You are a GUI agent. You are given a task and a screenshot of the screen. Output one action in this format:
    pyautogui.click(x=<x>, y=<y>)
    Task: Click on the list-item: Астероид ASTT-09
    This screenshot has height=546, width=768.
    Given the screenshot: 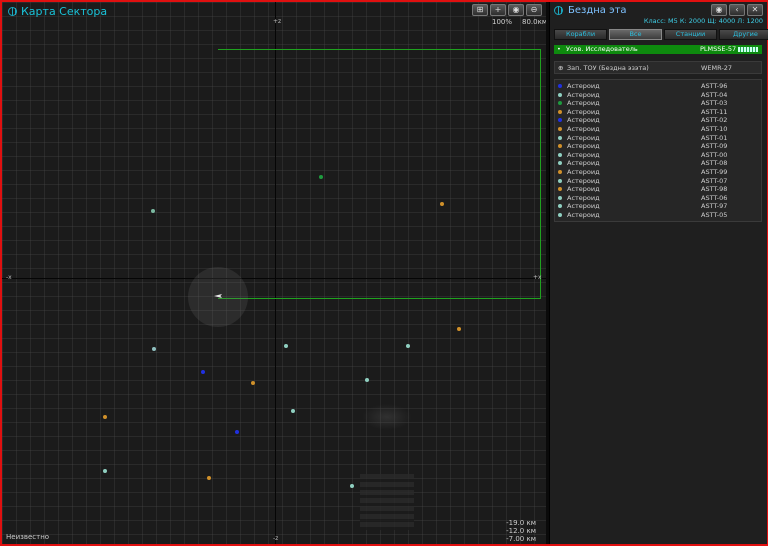 What is the action you would take?
    pyautogui.click(x=658, y=146)
    